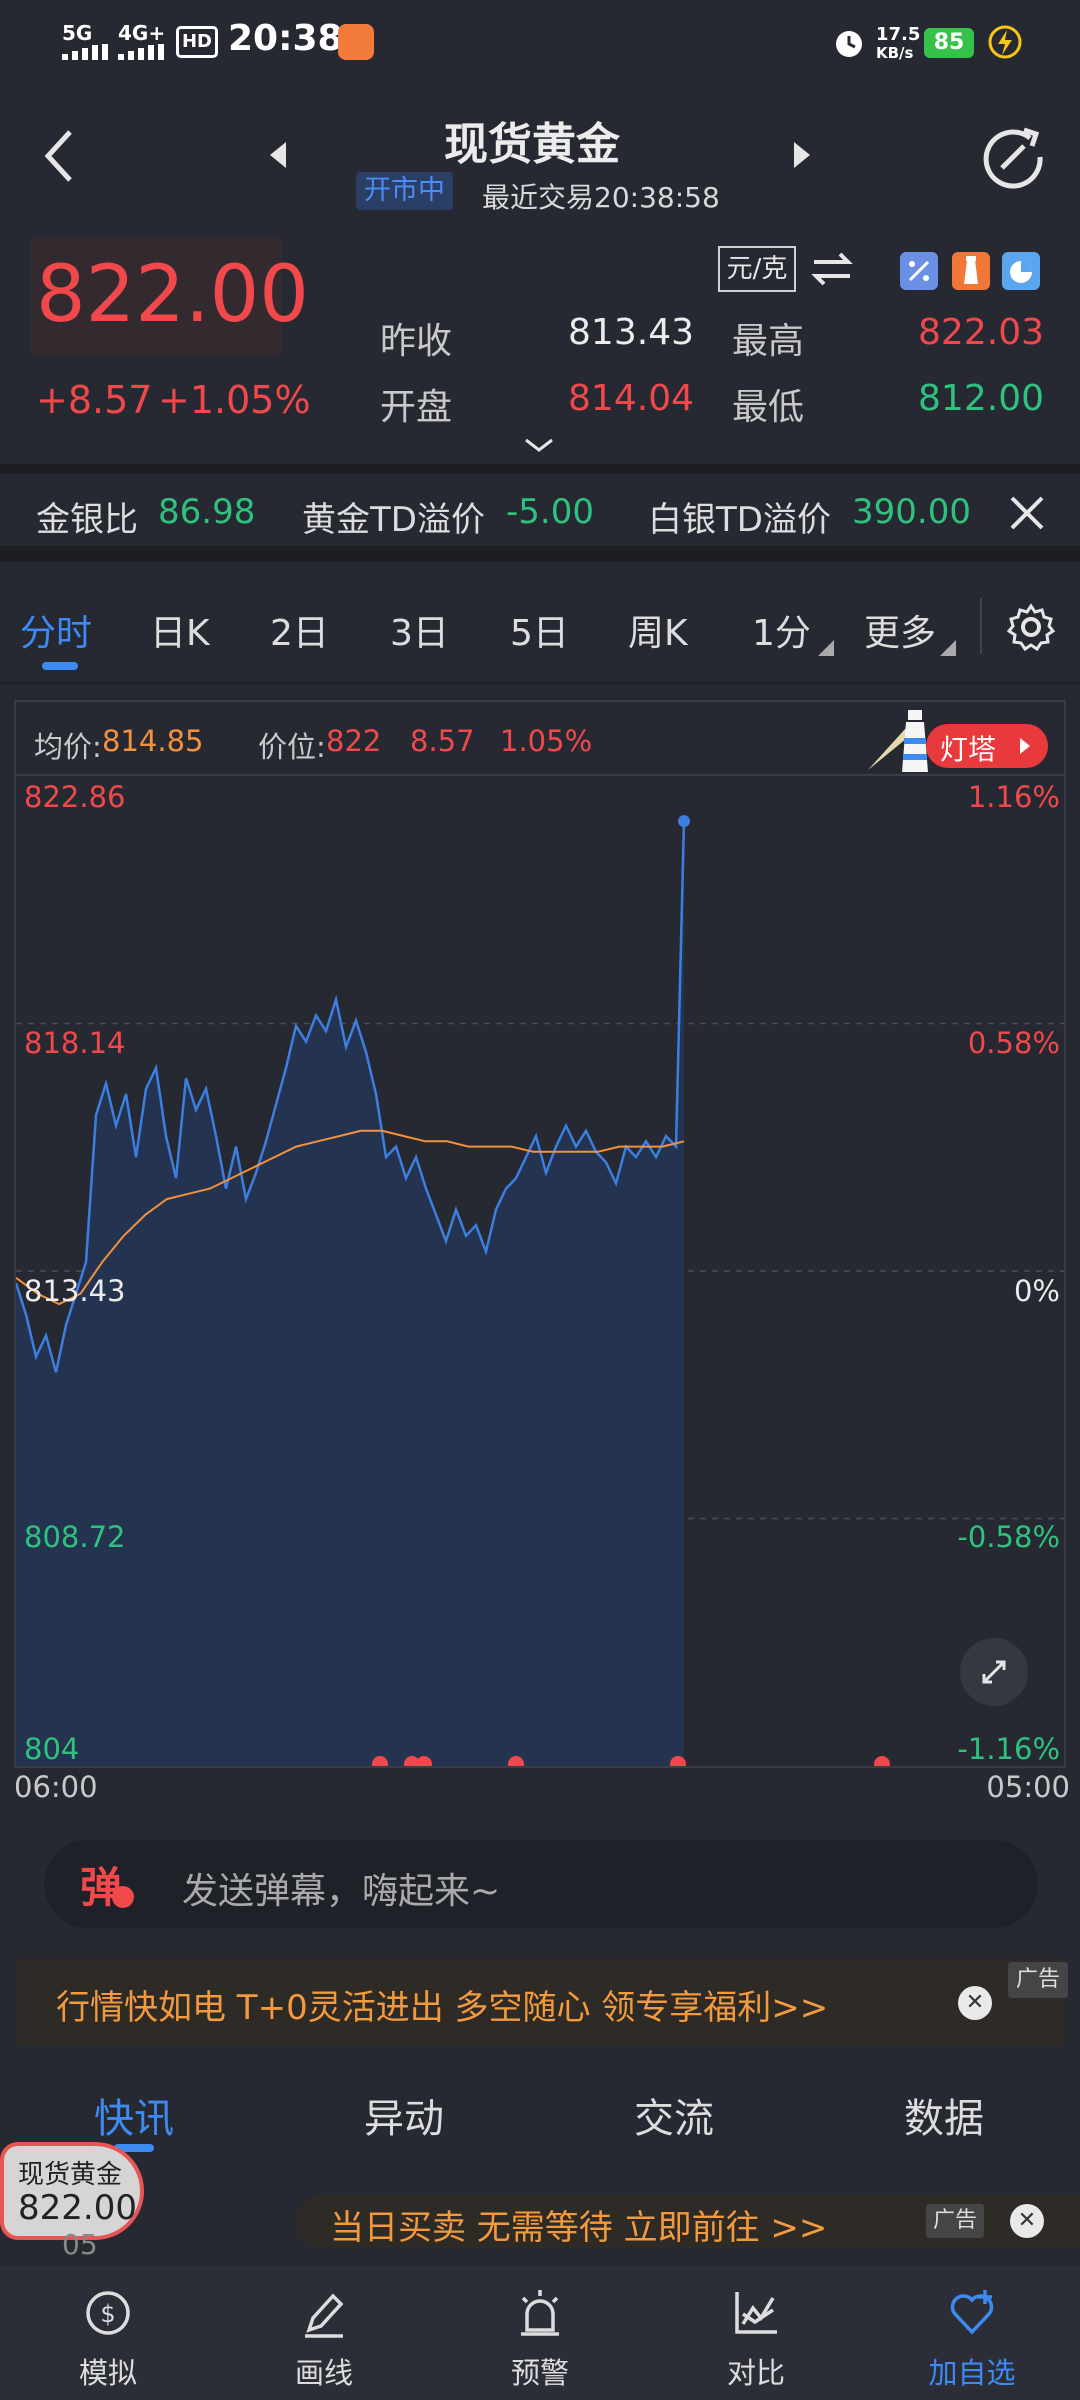 This screenshot has height=2400, width=1080. I want to click on network2-label: 4G+, so click(142, 33).